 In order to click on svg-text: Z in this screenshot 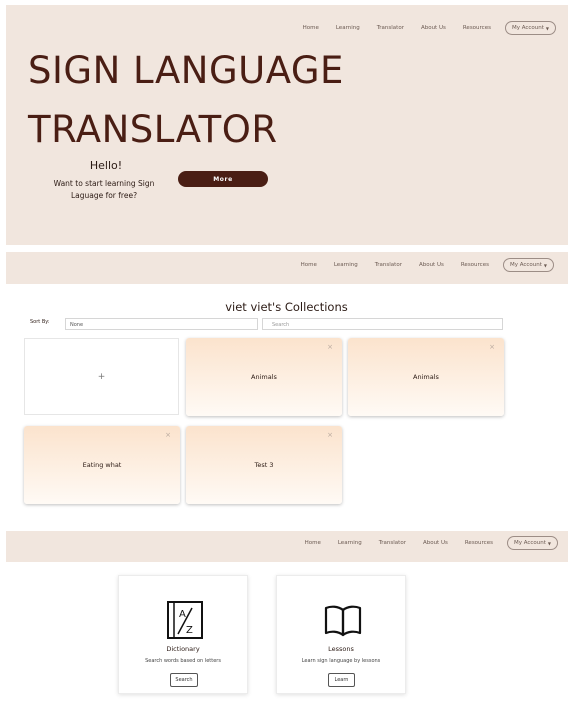, I will do `click(189, 630)`.